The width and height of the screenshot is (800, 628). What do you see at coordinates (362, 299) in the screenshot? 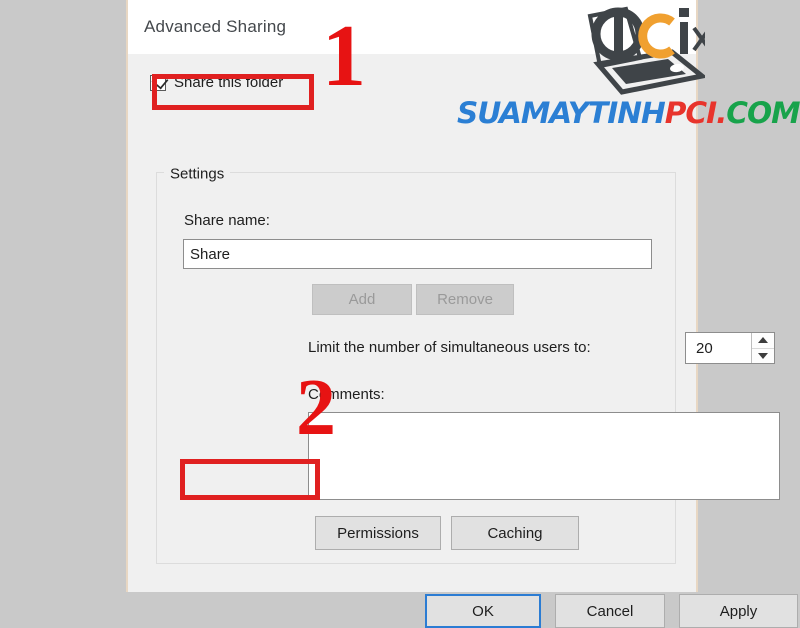
I see `add-button: Add` at bounding box center [362, 299].